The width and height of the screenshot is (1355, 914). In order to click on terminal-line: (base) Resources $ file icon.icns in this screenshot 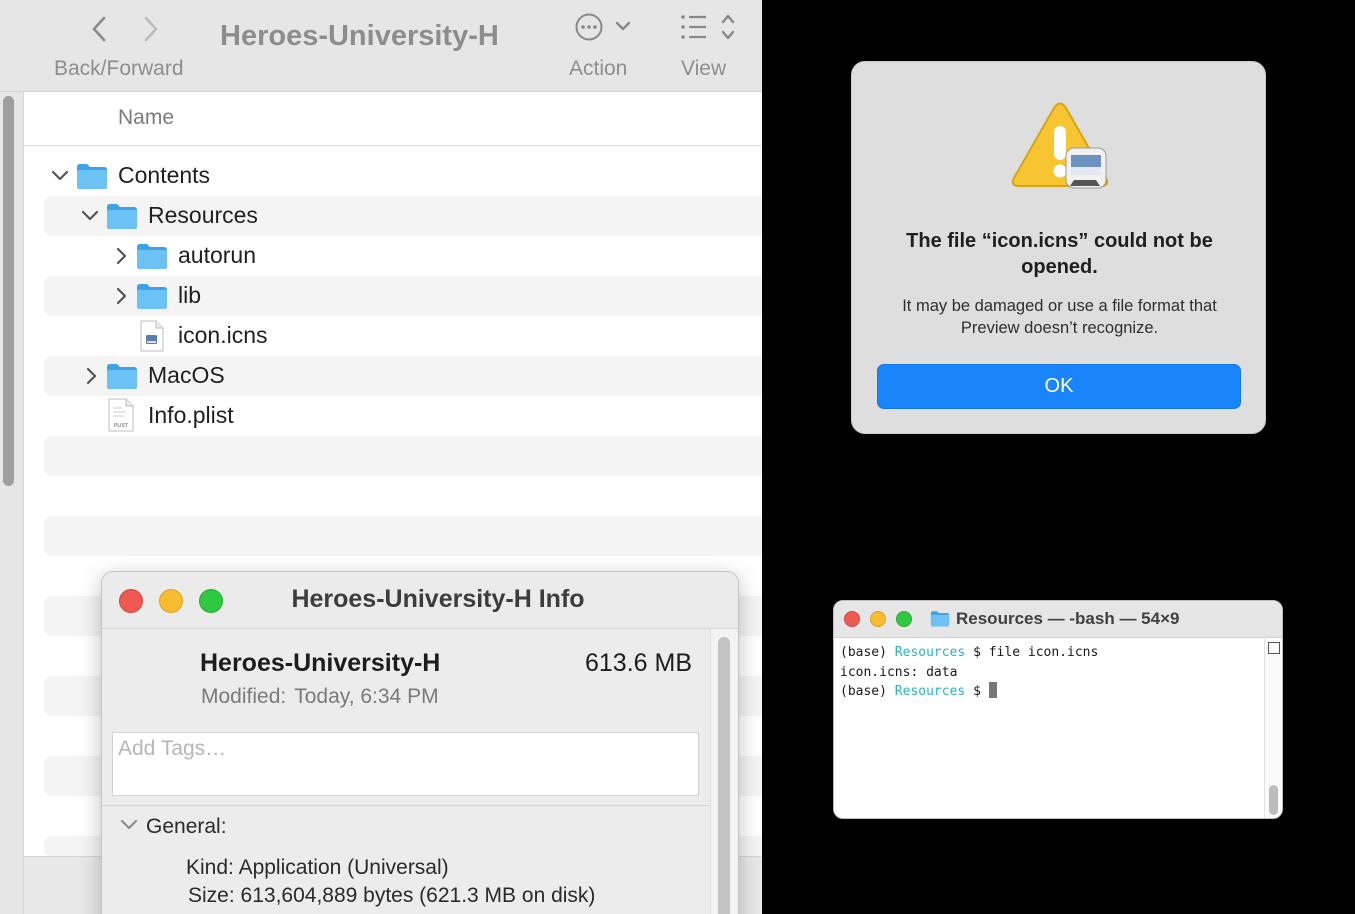, I will do `click(969, 653)`.